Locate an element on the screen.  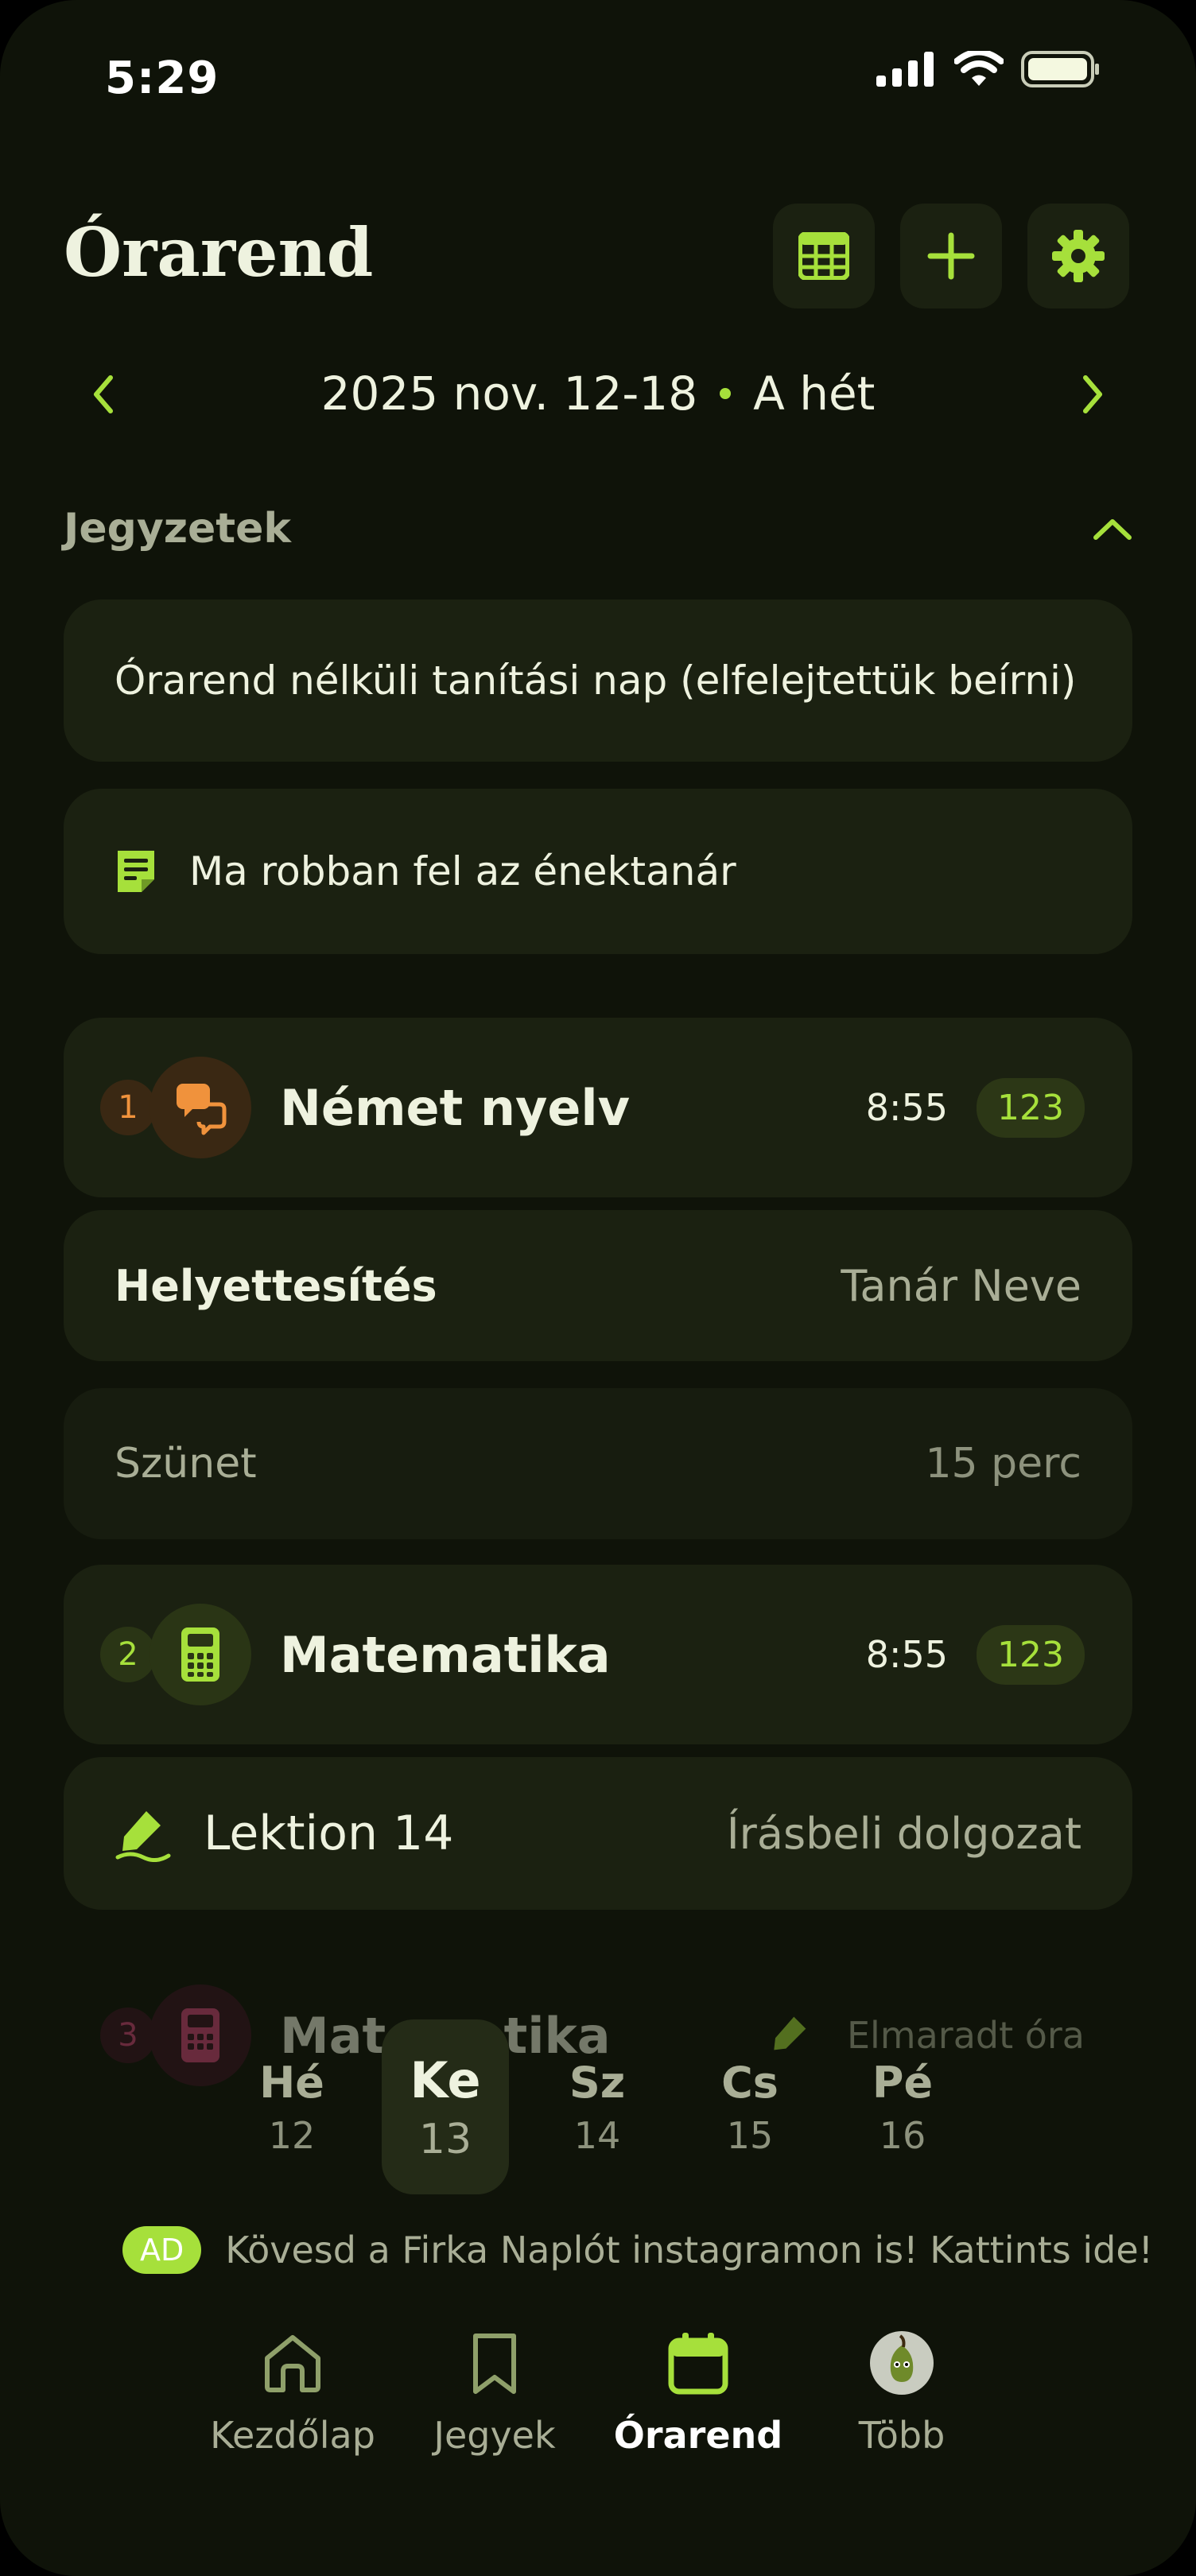
lesson-card: 1 Német nyelv 8:55 123 is located at coordinates (598, 1107).